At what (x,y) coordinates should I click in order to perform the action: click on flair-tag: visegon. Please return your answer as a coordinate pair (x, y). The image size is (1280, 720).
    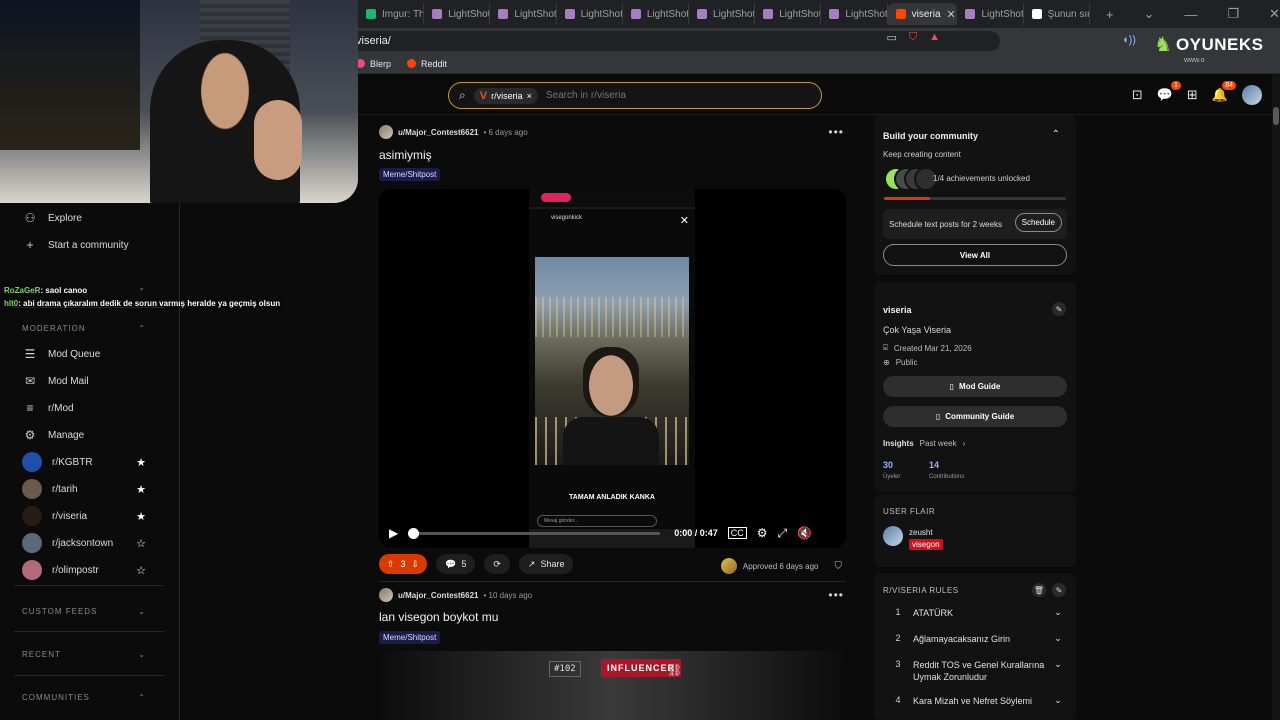
    Looking at the image, I should click on (926, 544).